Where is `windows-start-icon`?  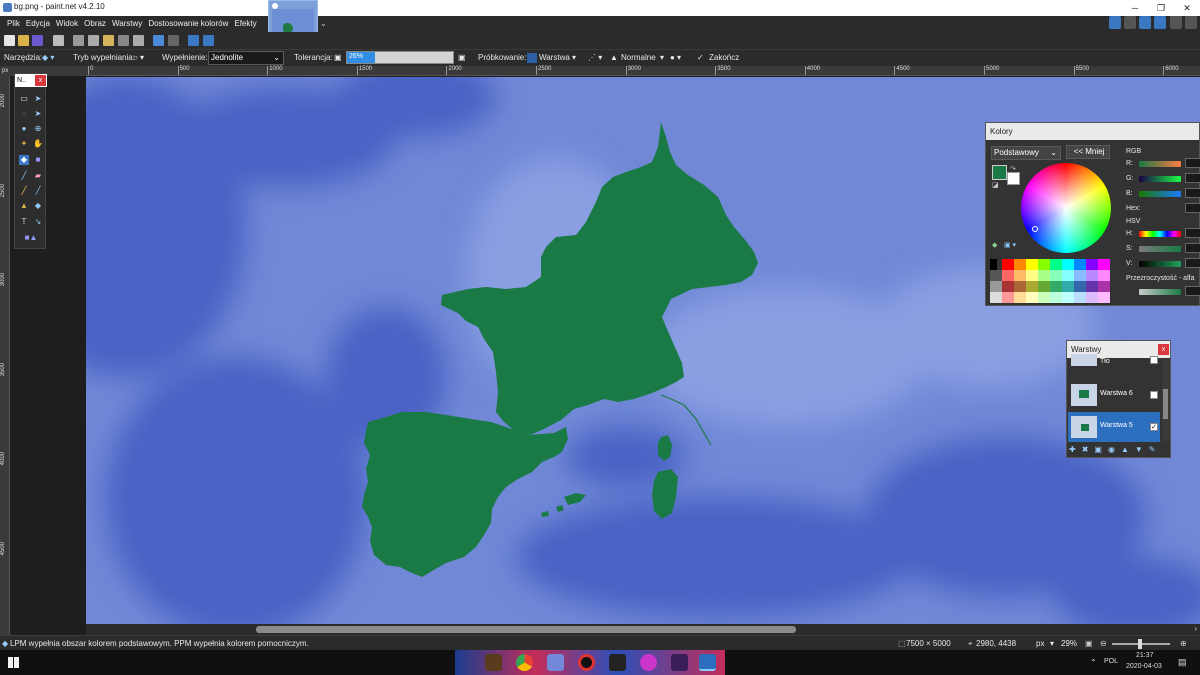 windows-start-icon is located at coordinates (13, 662).